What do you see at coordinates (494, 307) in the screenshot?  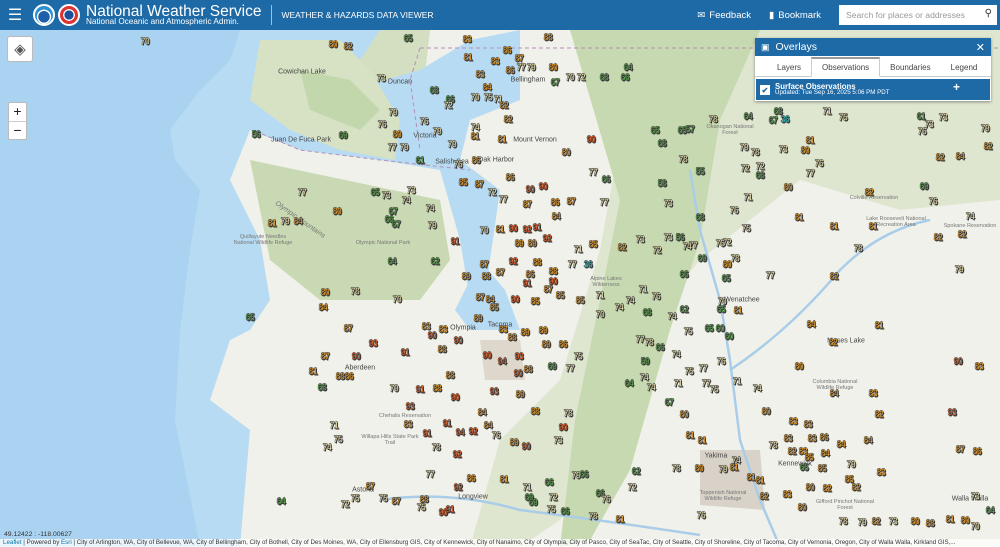 I see `temperature-observation: 85` at bounding box center [494, 307].